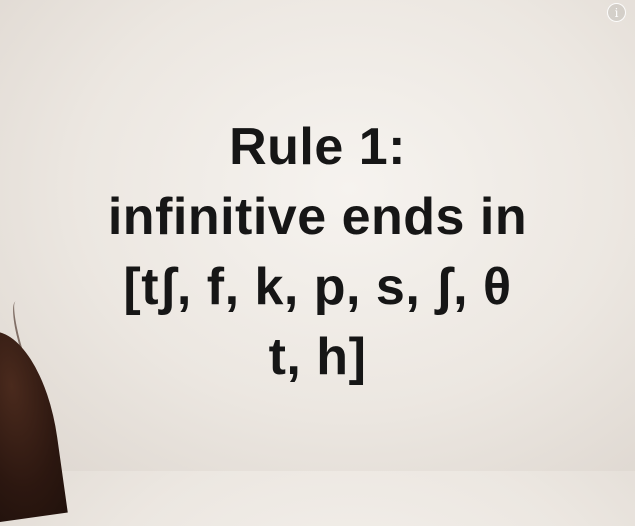 The width and height of the screenshot is (635, 526). What do you see at coordinates (317, 217) in the screenshot?
I see `rule-description: infinitive ends in` at bounding box center [317, 217].